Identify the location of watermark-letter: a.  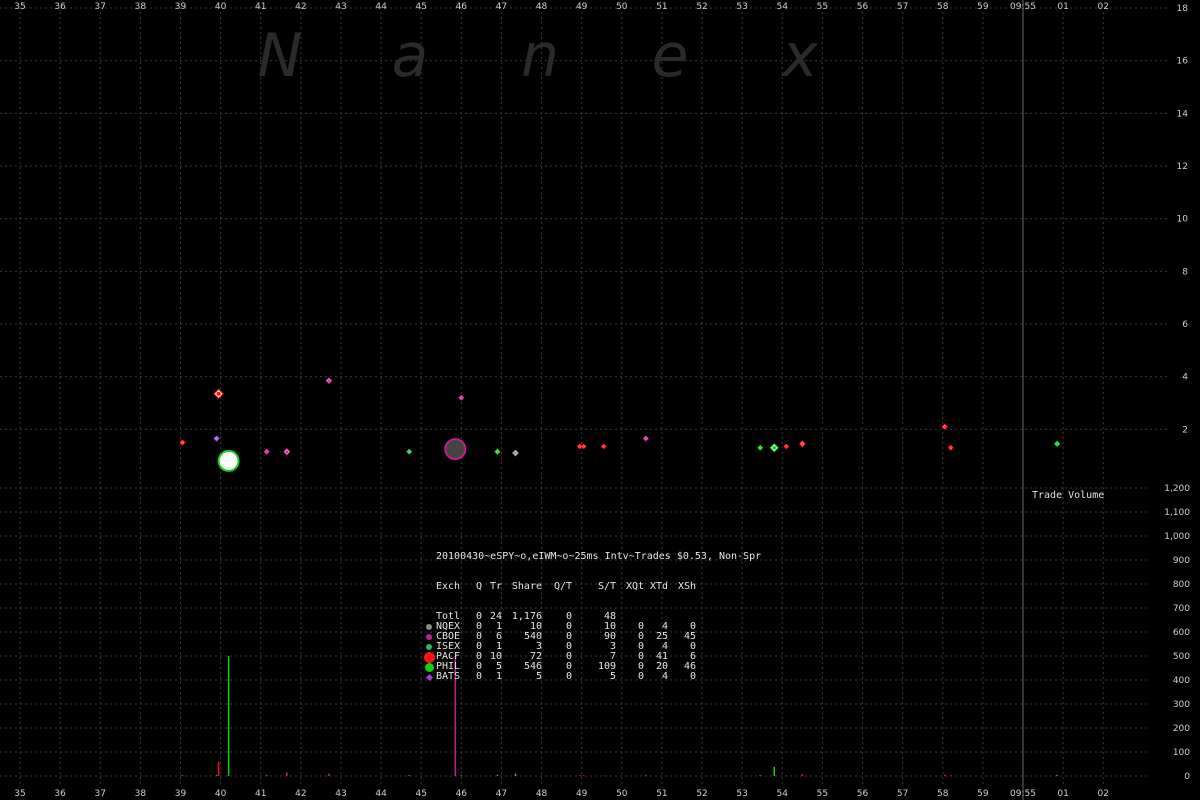
(410, 56).